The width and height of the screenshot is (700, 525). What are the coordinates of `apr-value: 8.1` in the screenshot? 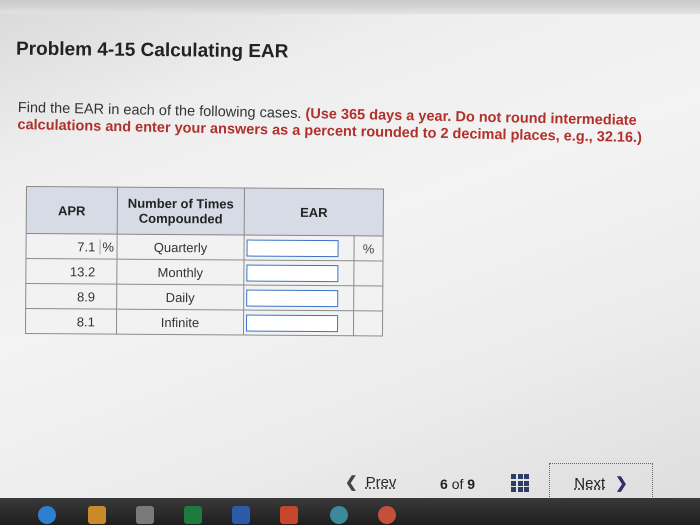 It's located at (85, 321).